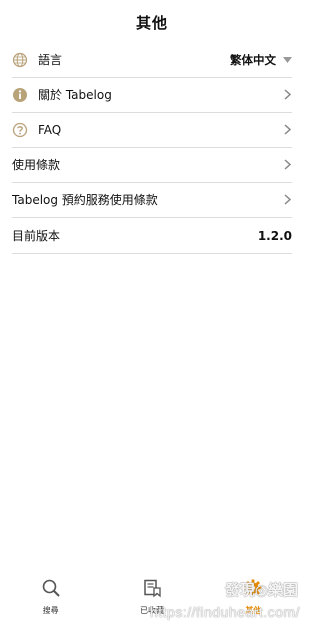 This screenshot has height=630, width=320. I want to click on faq-label: FAQ, so click(50, 129).